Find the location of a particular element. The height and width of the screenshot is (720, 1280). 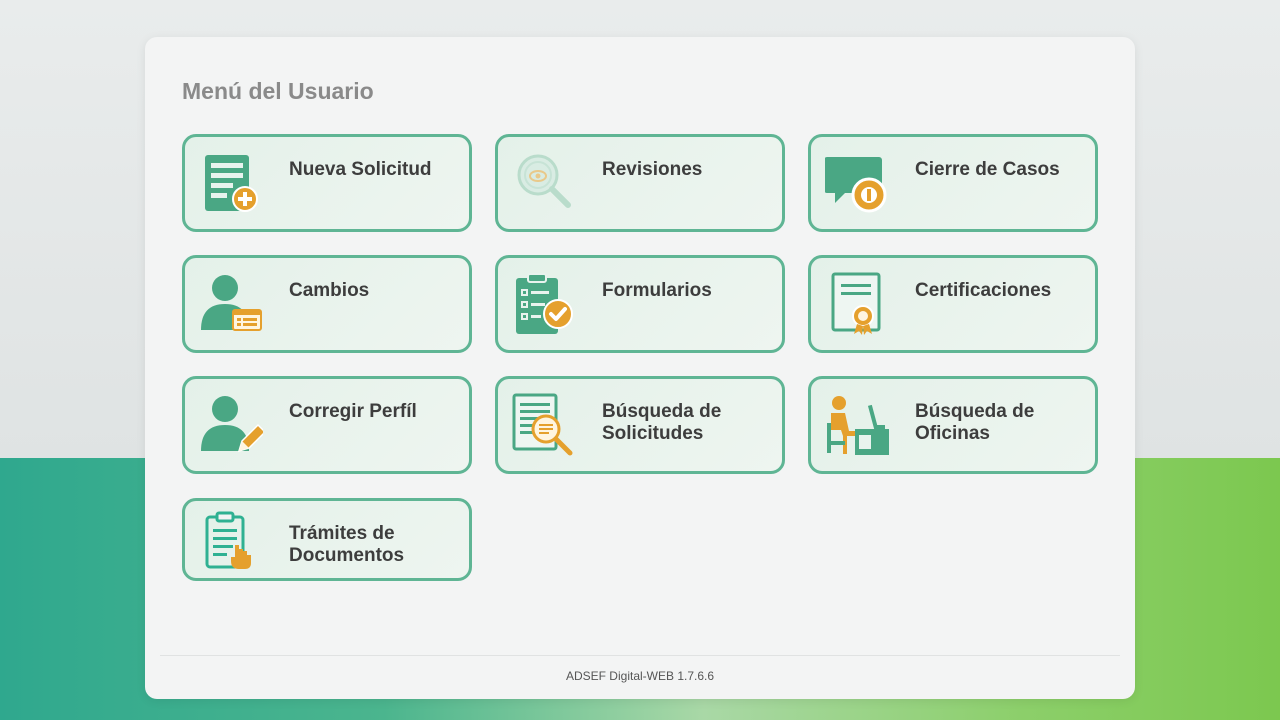

page-title: Menú del Usuario is located at coordinates (278, 91).